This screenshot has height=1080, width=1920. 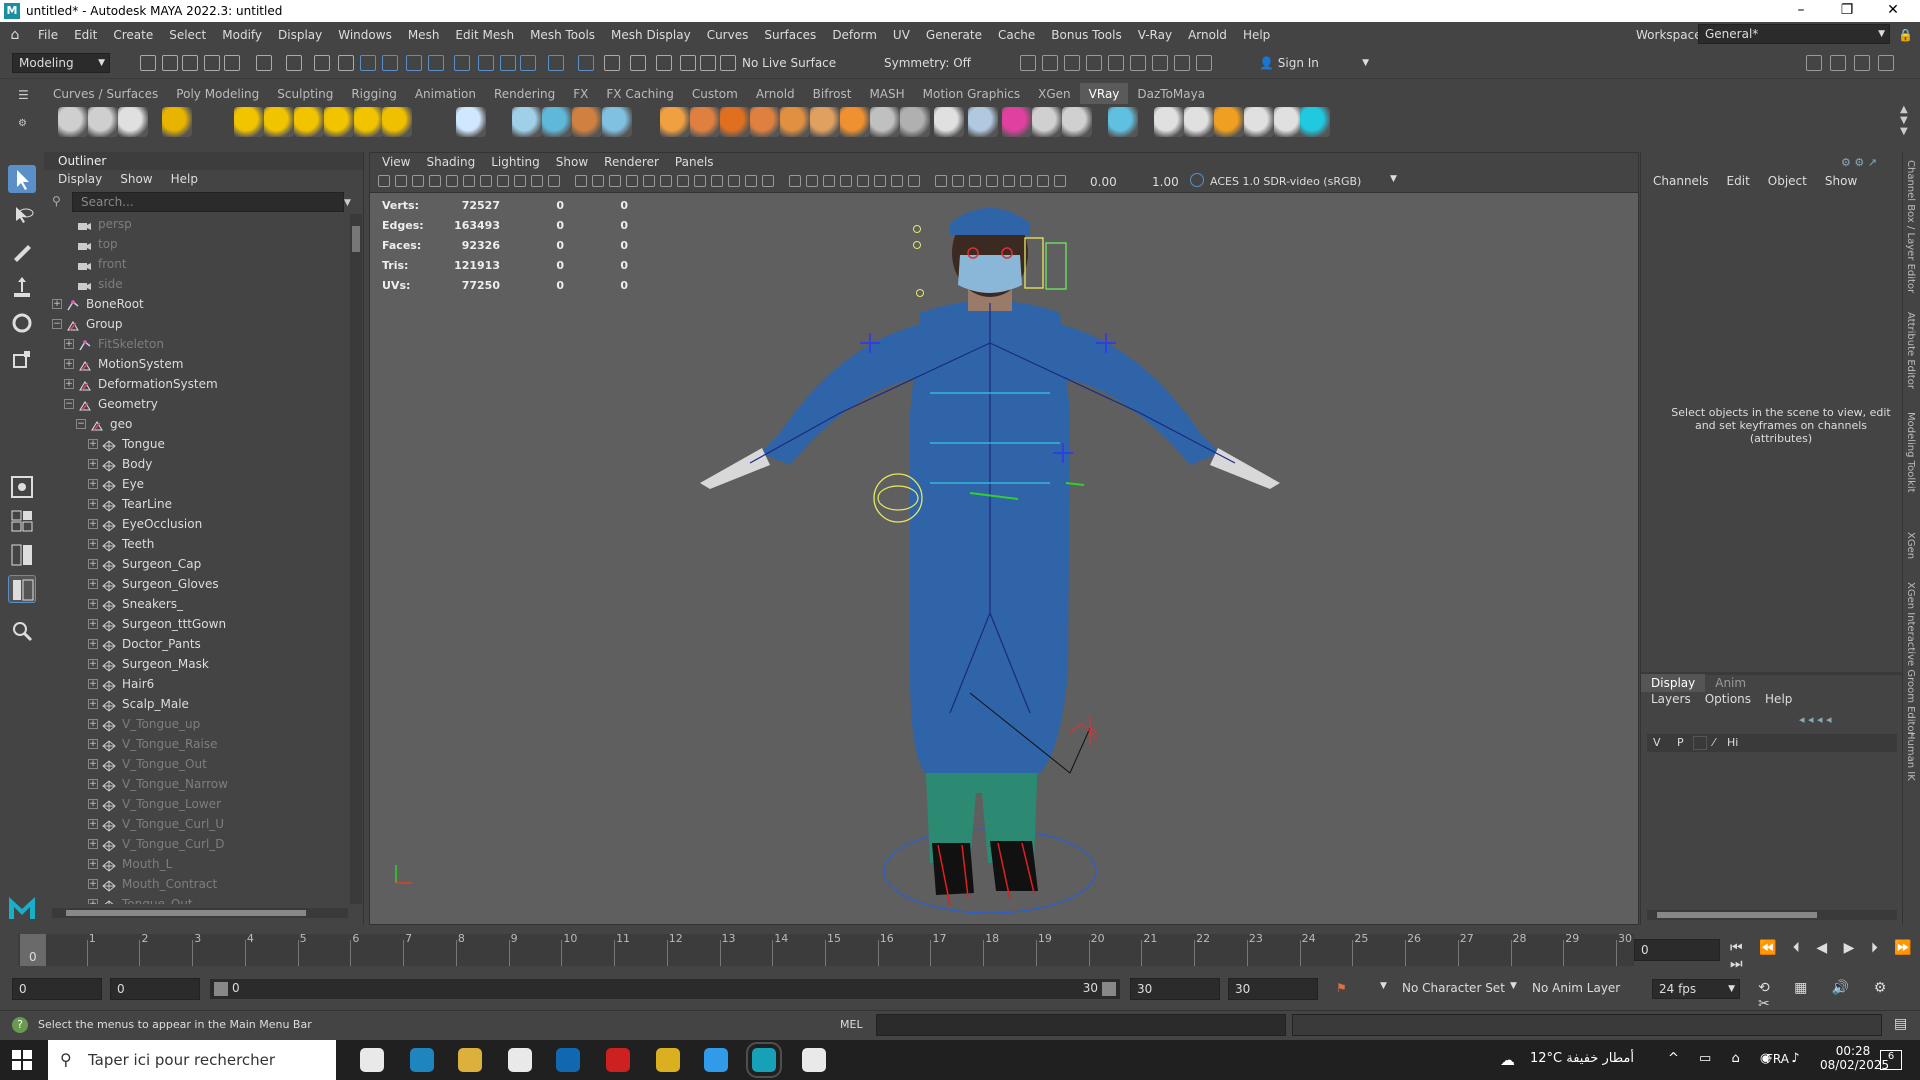 What do you see at coordinates (814, 1060) in the screenshot?
I see `wordpress-icon` at bounding box center [814, 1060].